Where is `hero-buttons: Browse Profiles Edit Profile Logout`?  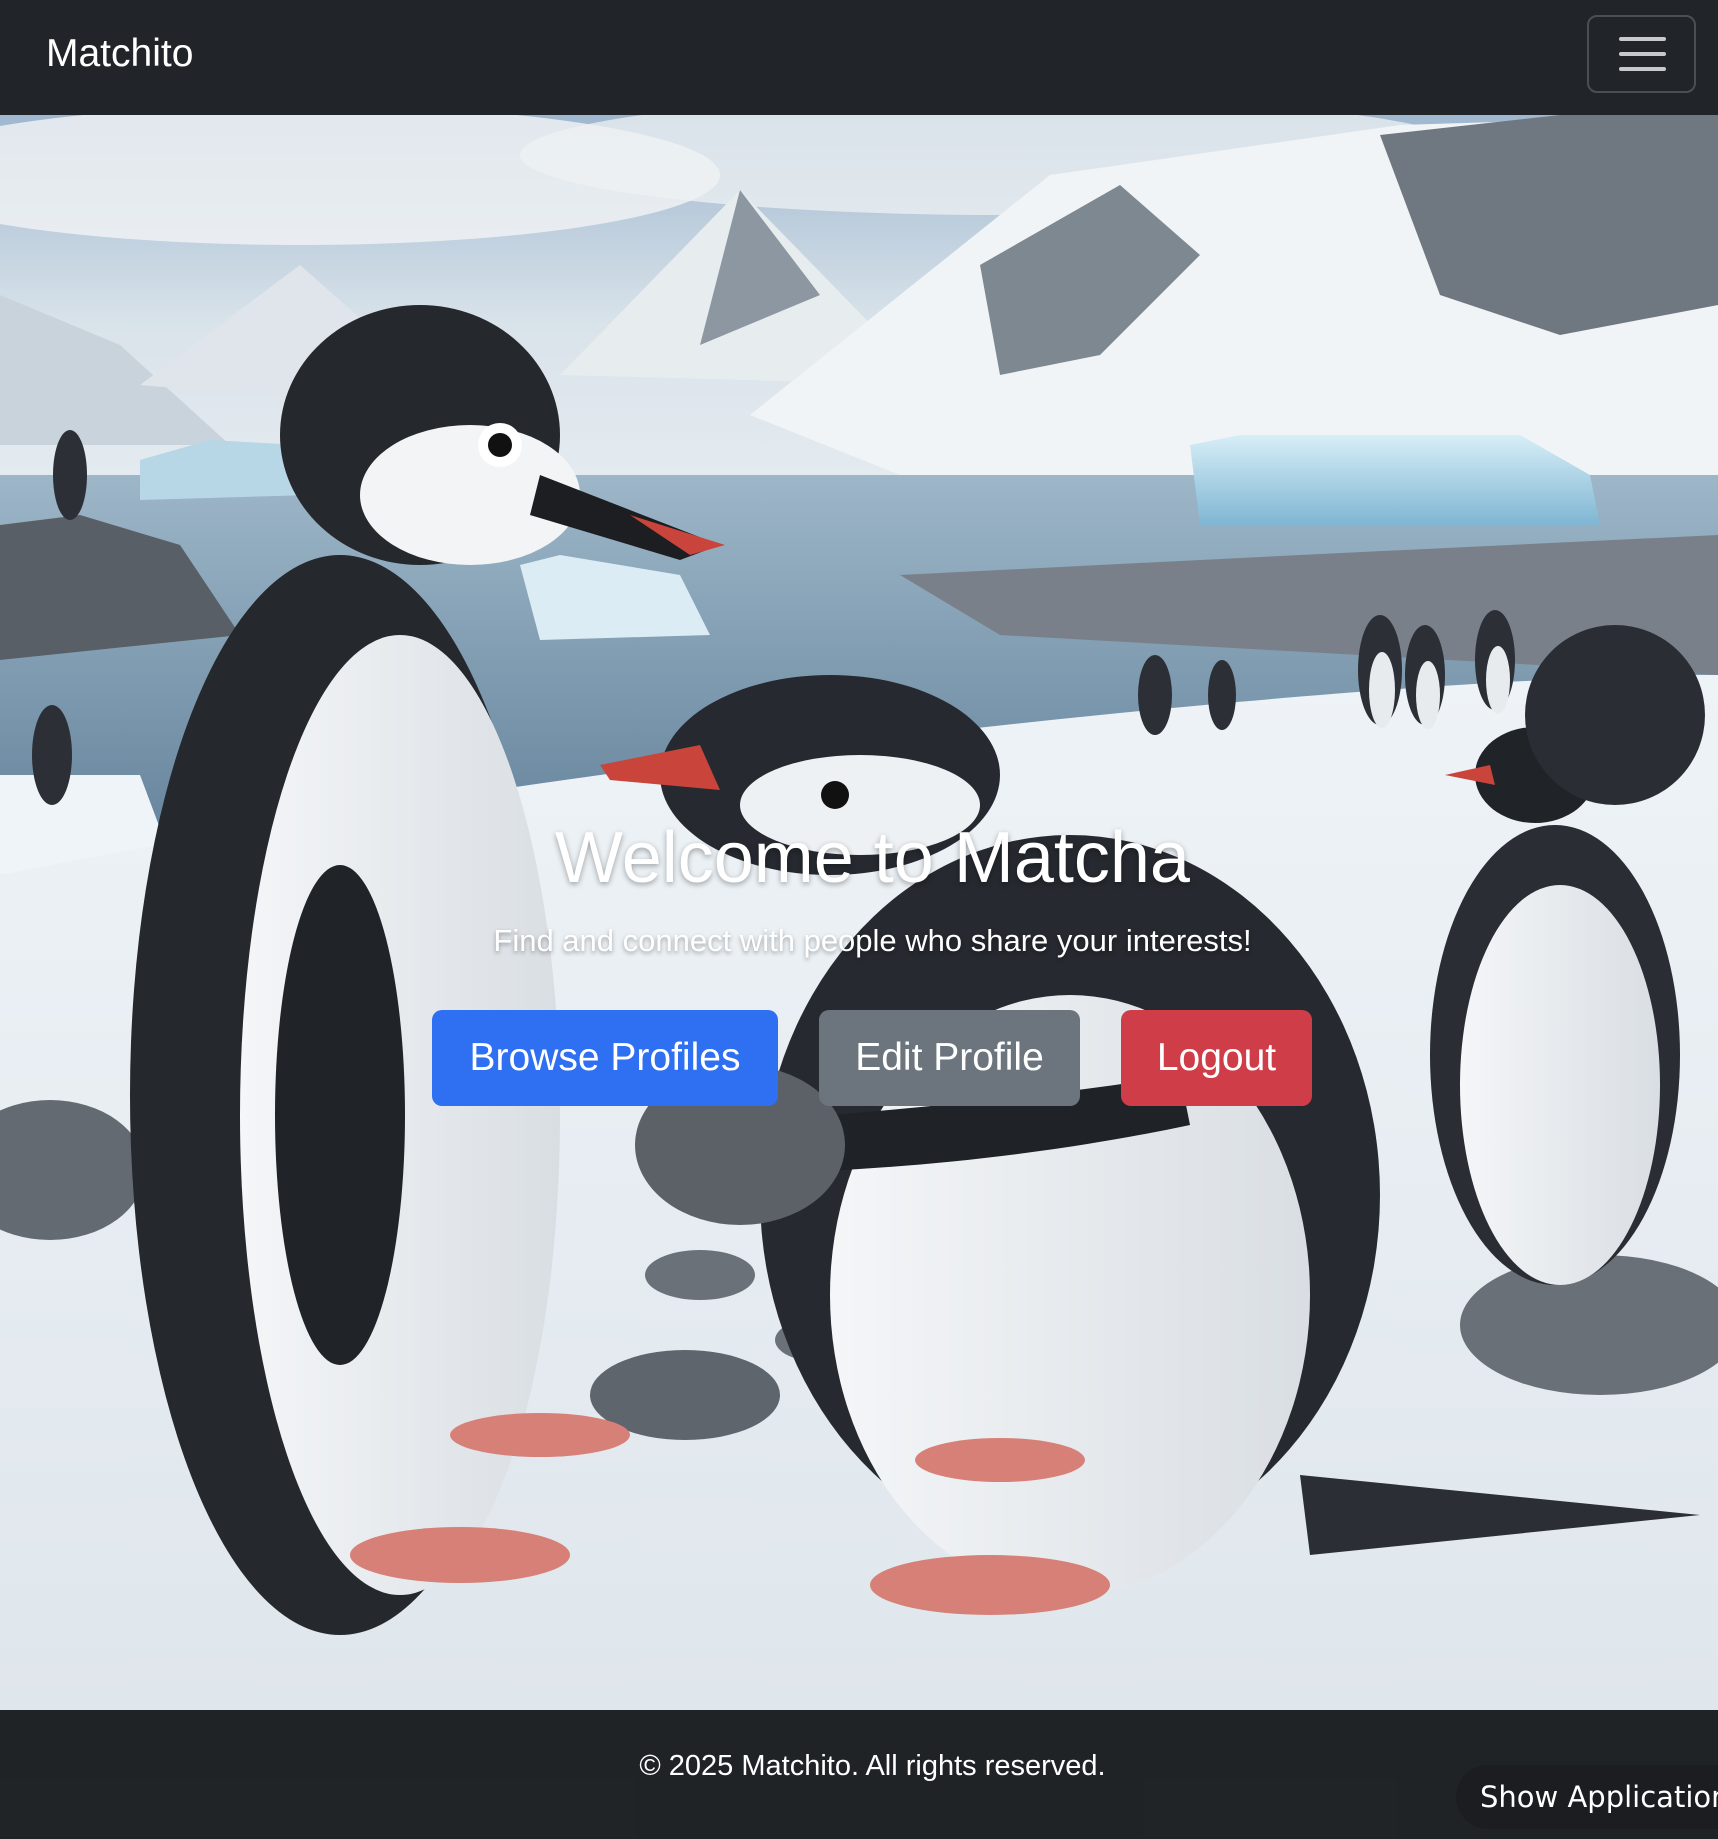
hero-buttons: Browse Profiles Edit Profile Logout is located at coordinates (859, 1058).